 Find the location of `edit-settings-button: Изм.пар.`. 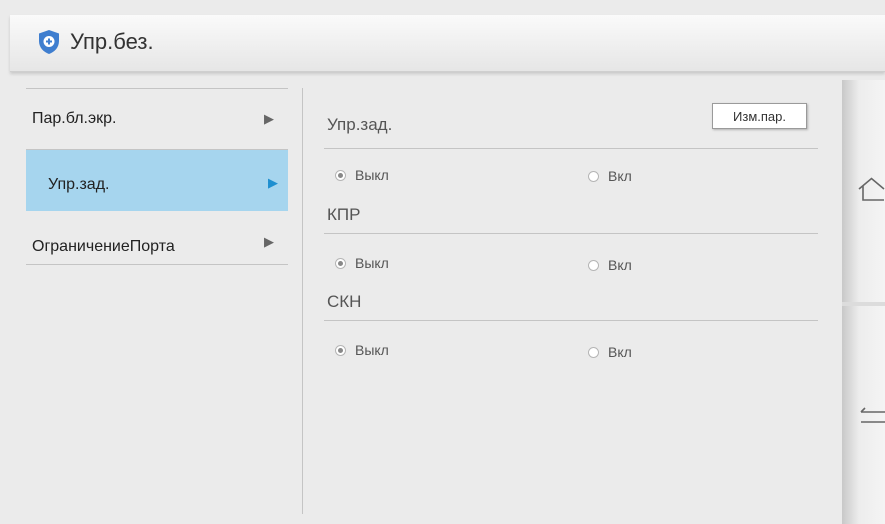

edit-settings-button: Изм.пар. is located at coordinates (759, 116).